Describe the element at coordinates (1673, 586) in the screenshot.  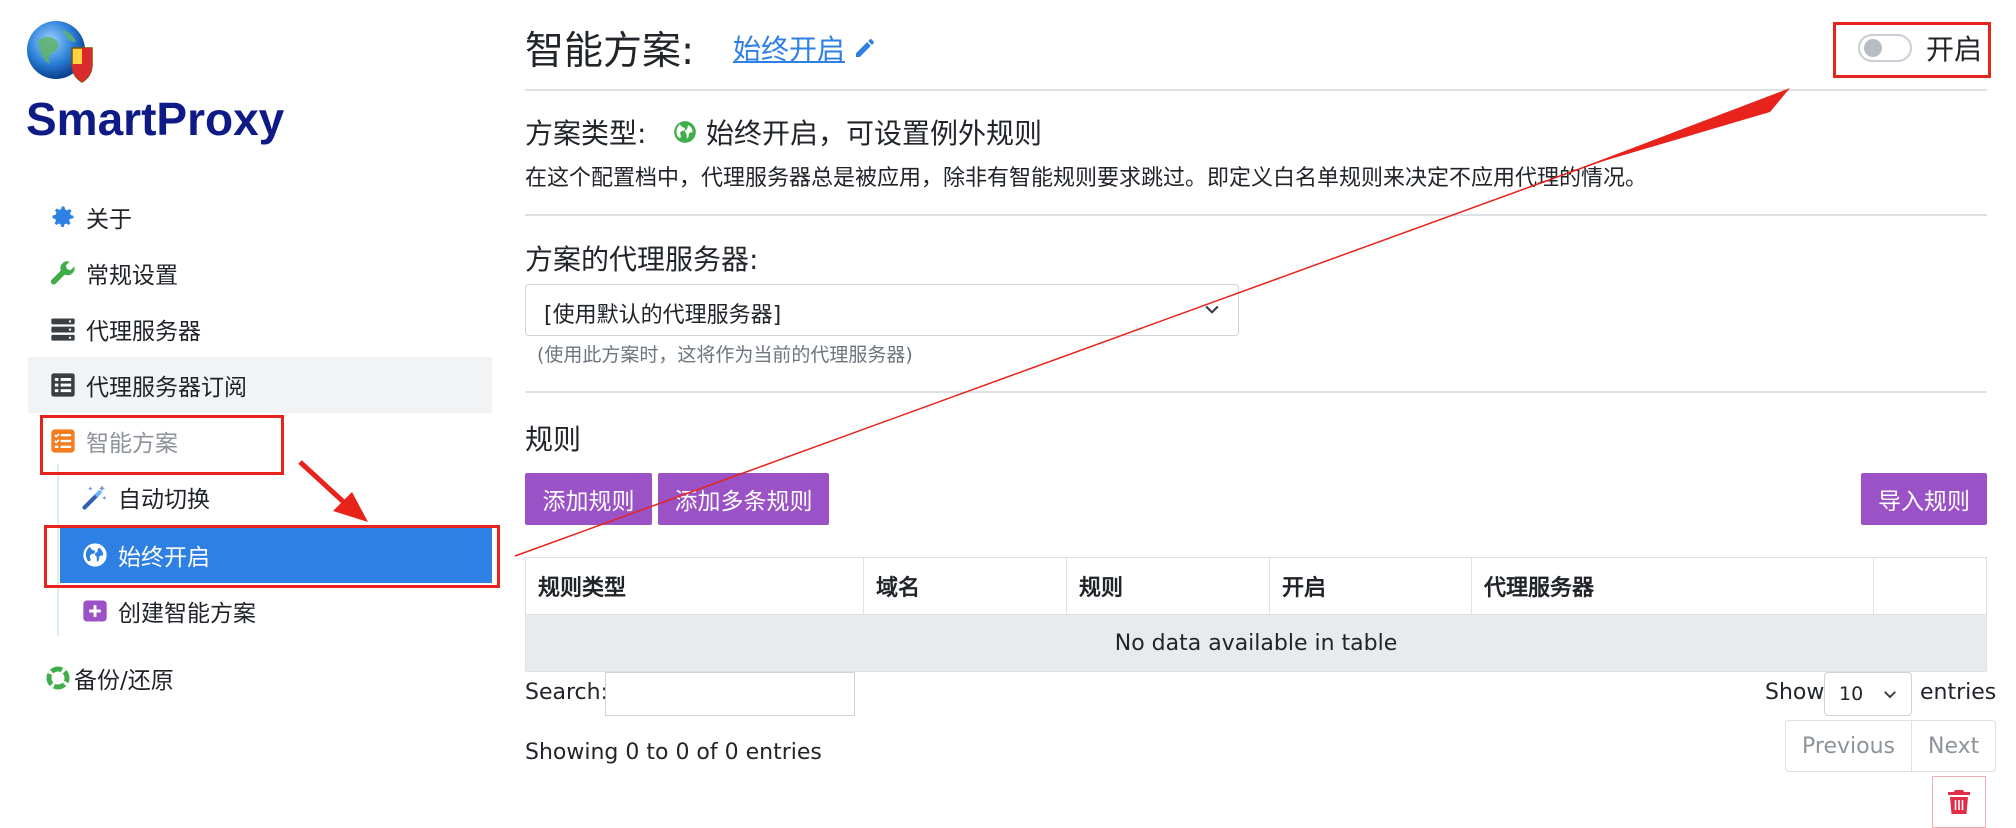
I see `column-header-proxy-server: 代理服务器` at that location.